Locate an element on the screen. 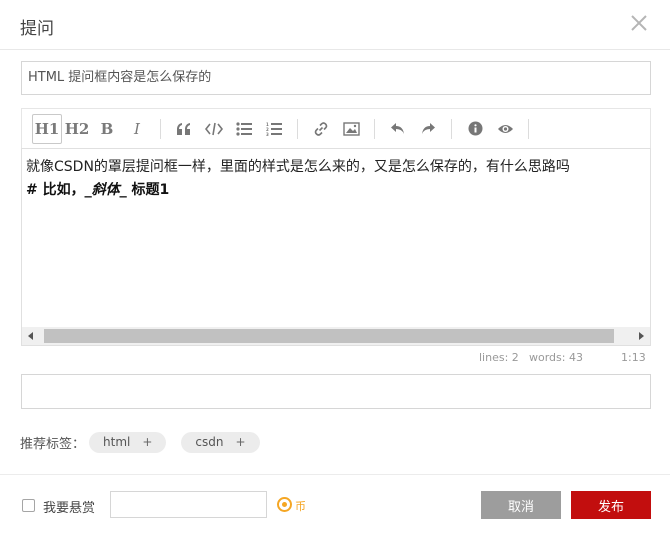 The width and height of the screenshot is (670, 540). recommended-tags: 推荐标签： html + csdn + is located at coordinates (147, 442).